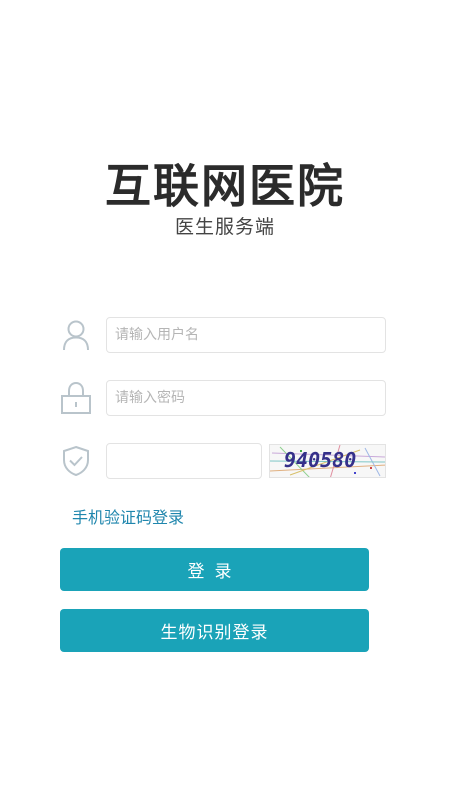  Describe the element at coordinates (214, 630) in the screenshot. I see `biometric-login-button: 生物识别登录` at that location.